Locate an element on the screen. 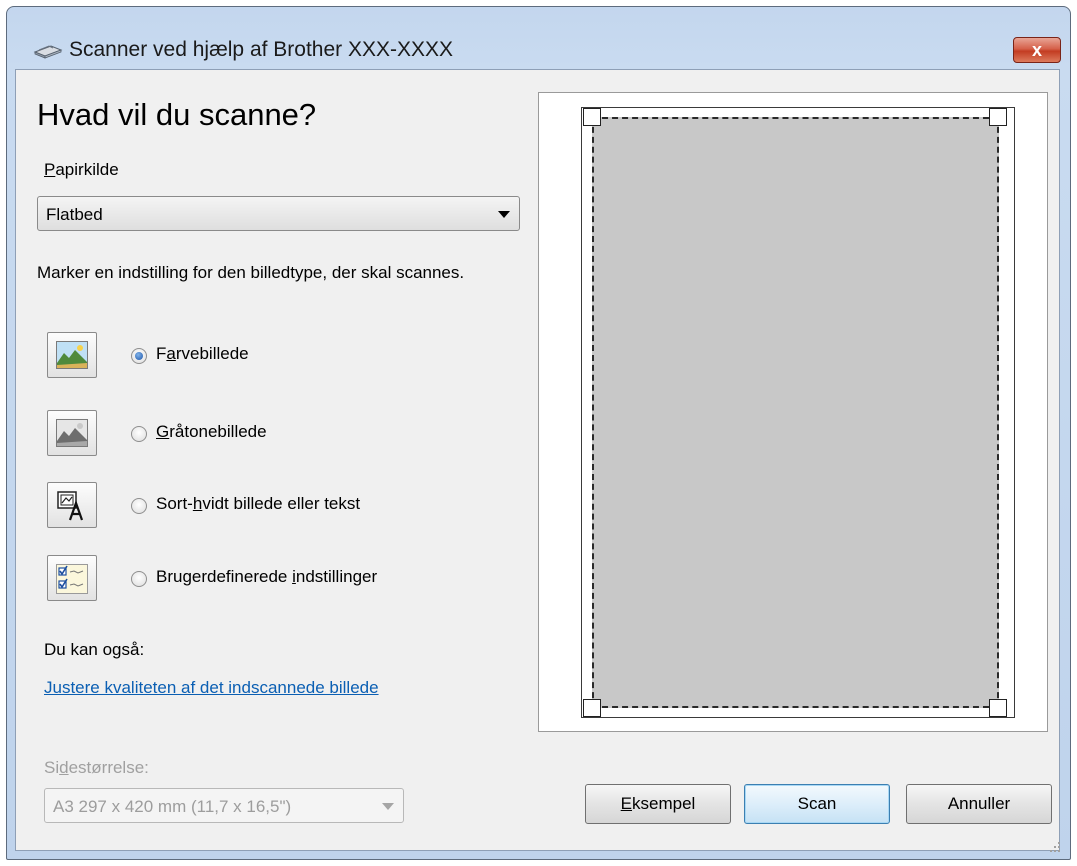  black-white-button is located at coordinates (72, 505).